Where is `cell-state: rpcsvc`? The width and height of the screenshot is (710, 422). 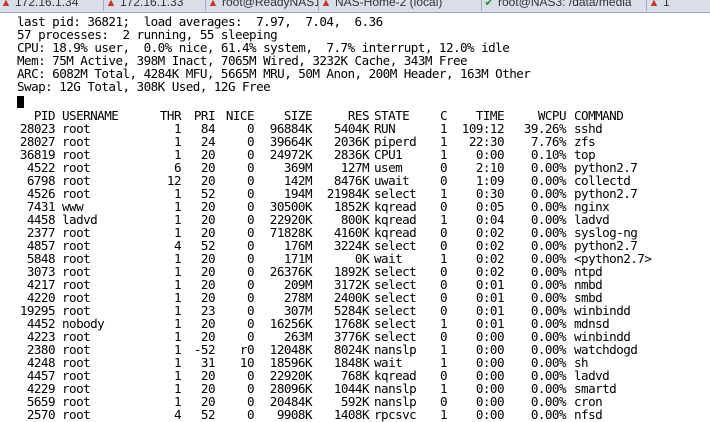 cell-state: rpcsvc is located at coordinates (395, 414).